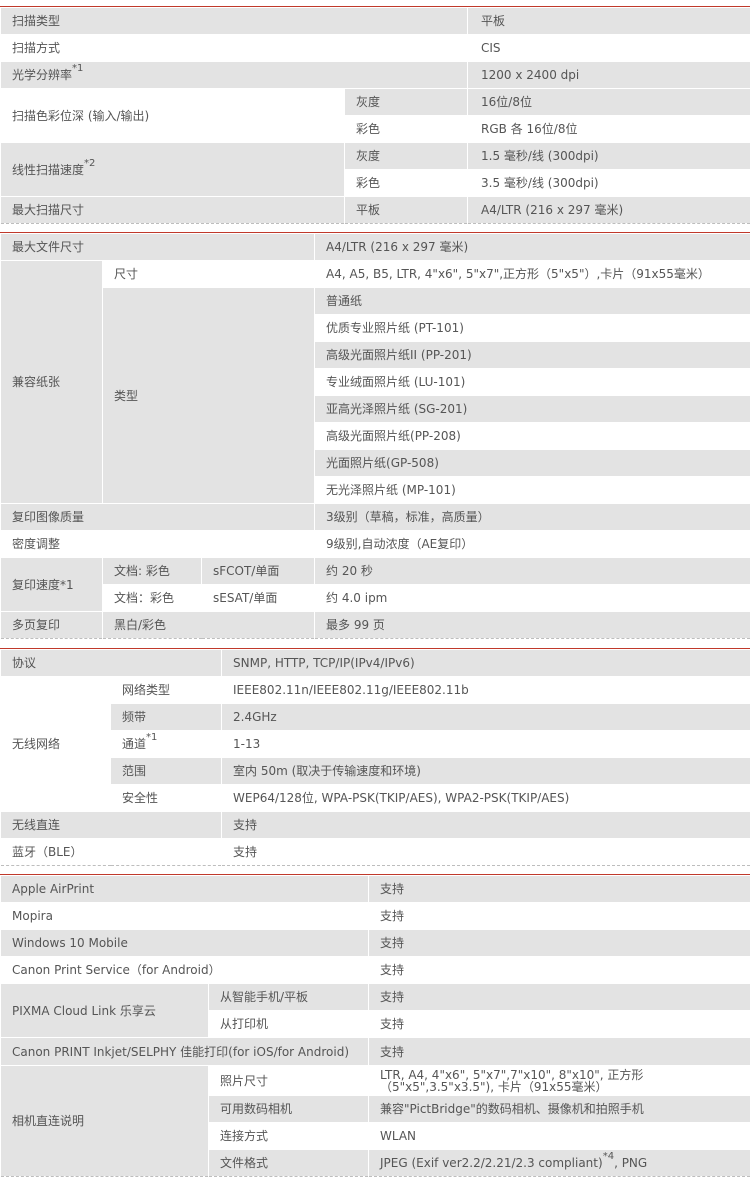  What do you see at coordinates (234, 21) in the screenshot?
I see `scan-type-label: 扫描类型` at bounding box center [234, 21].